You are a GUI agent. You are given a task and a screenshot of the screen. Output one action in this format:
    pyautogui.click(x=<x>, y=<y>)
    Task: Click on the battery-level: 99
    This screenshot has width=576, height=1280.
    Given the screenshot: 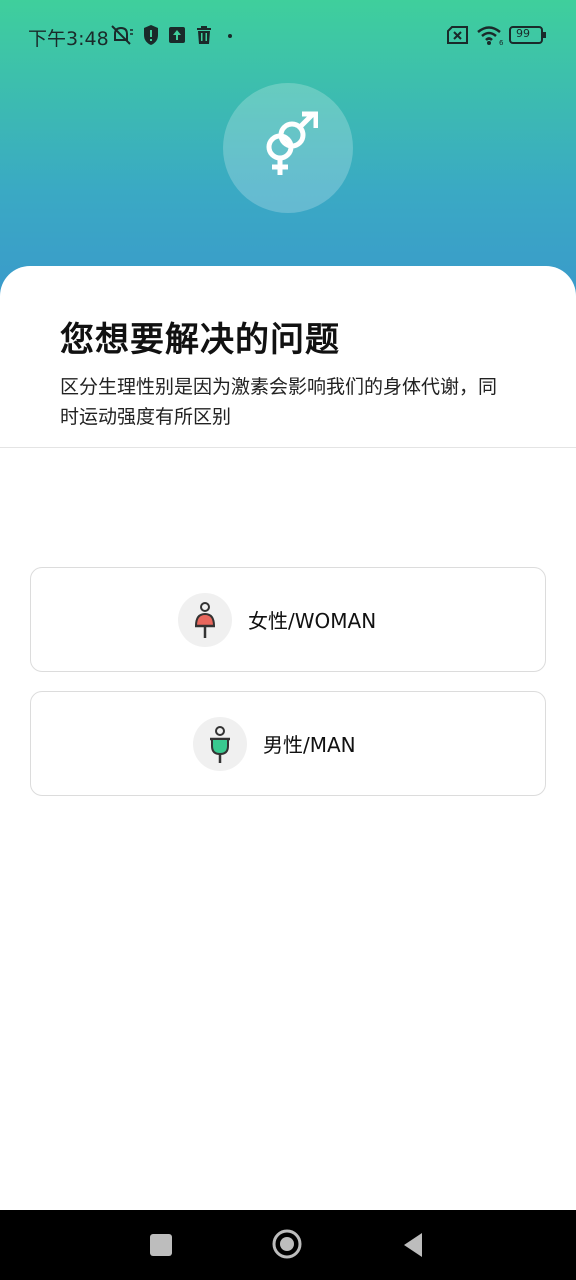 What is the action you would take?
    pyautogui.click(x=523, y=33)
    